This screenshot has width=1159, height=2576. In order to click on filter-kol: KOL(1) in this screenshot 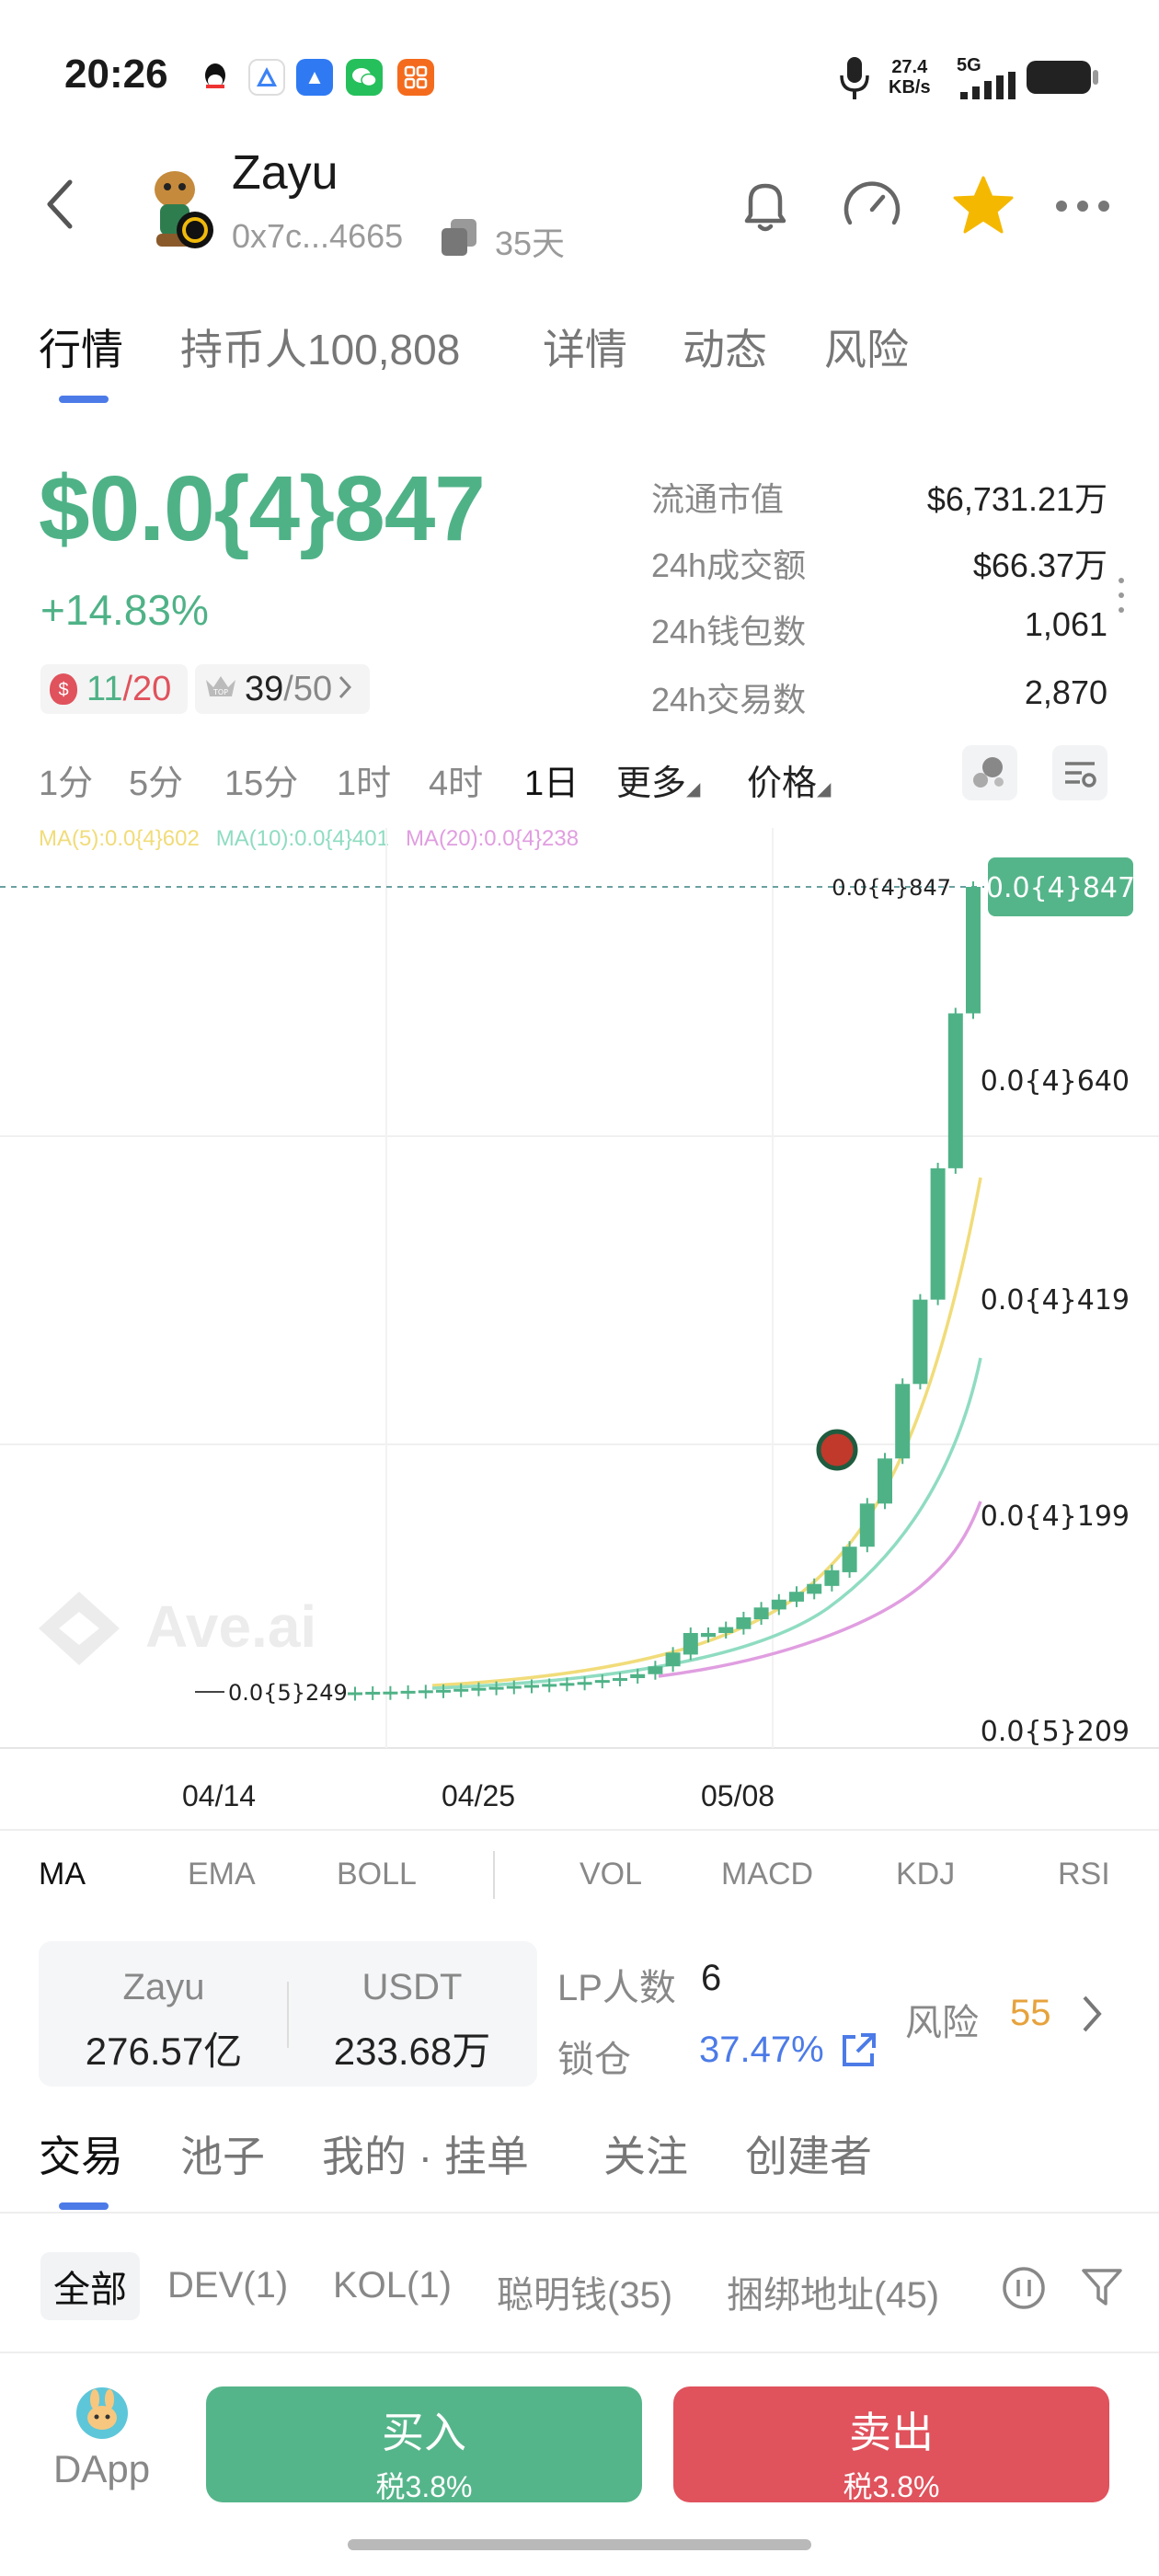, I will do `click(392, 2285)`.